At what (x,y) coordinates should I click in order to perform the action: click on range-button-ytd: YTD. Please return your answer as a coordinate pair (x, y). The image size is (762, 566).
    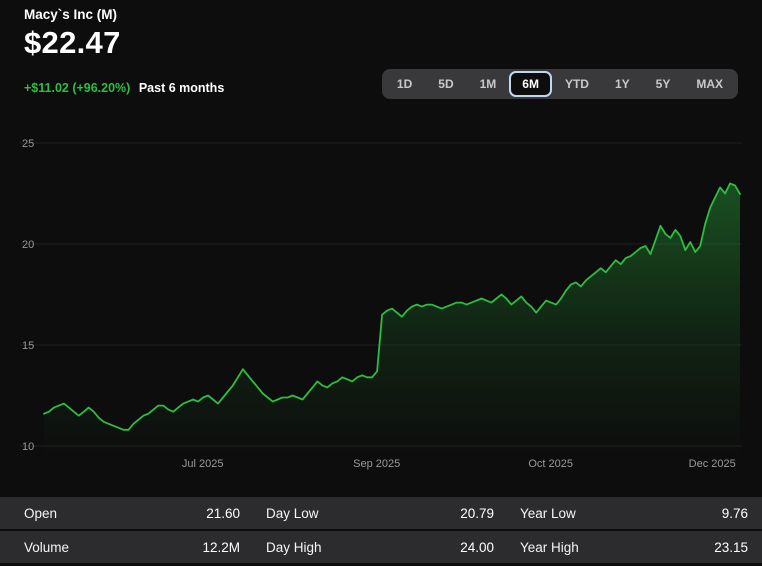
    Looking at the image, I should click on (577, 84).